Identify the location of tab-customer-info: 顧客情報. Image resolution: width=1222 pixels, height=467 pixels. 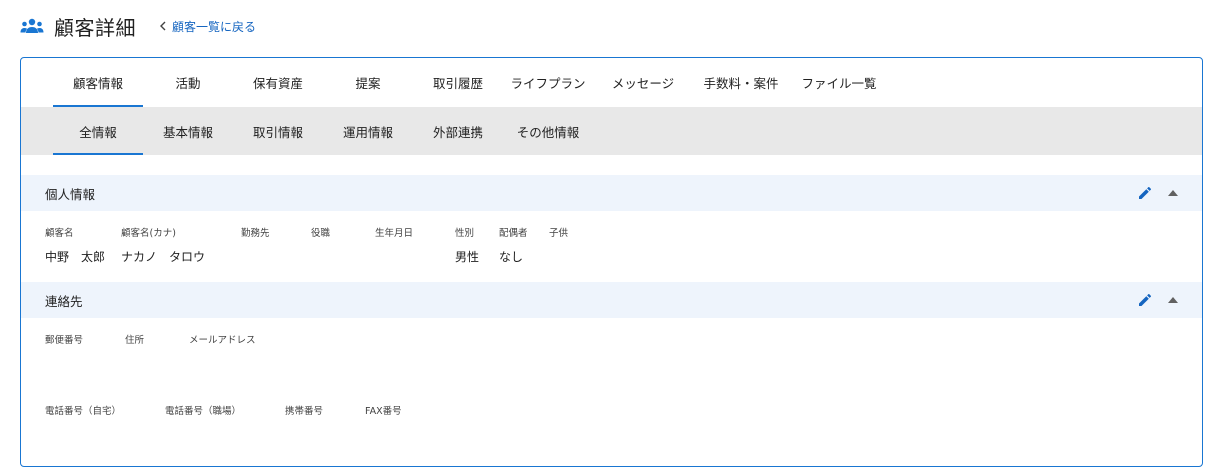
(98, 82).